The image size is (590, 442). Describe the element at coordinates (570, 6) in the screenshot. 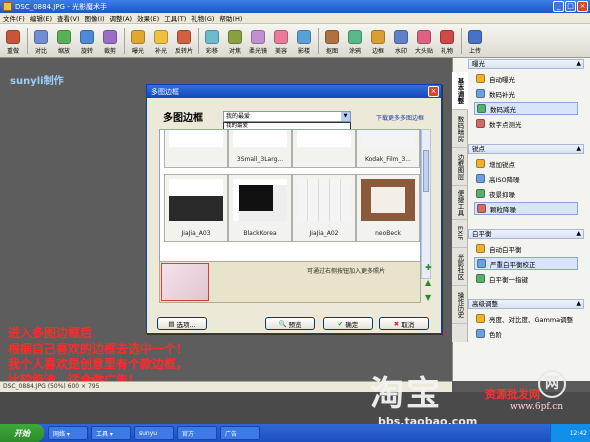

I see `maximize-button: □` at that location.